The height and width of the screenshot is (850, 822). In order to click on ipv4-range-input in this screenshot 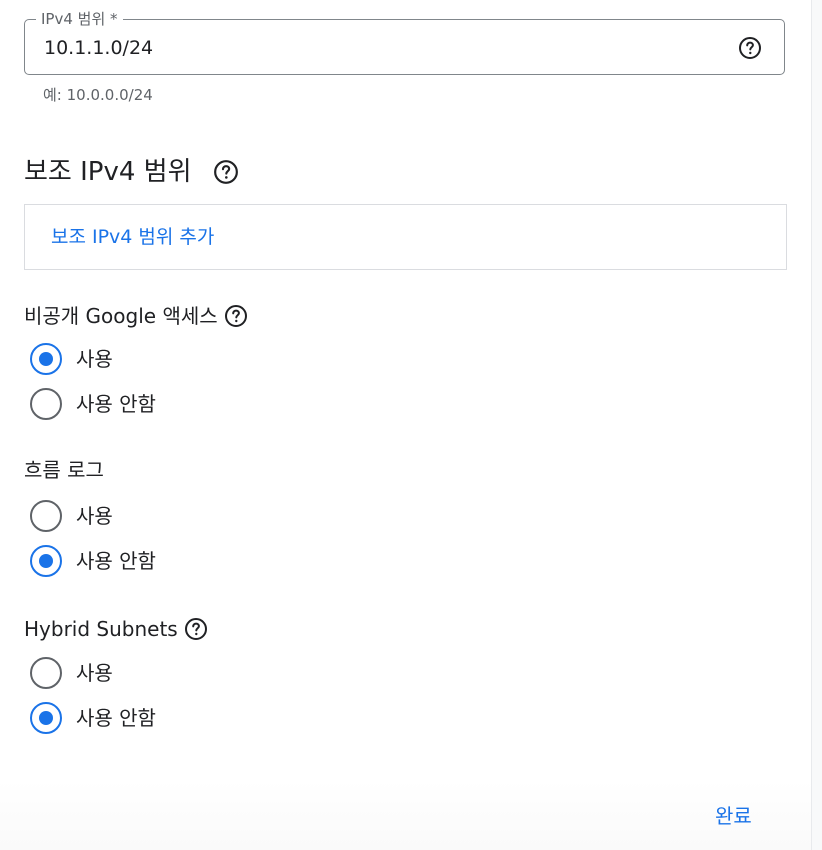, I will do `click(374, 48)`.